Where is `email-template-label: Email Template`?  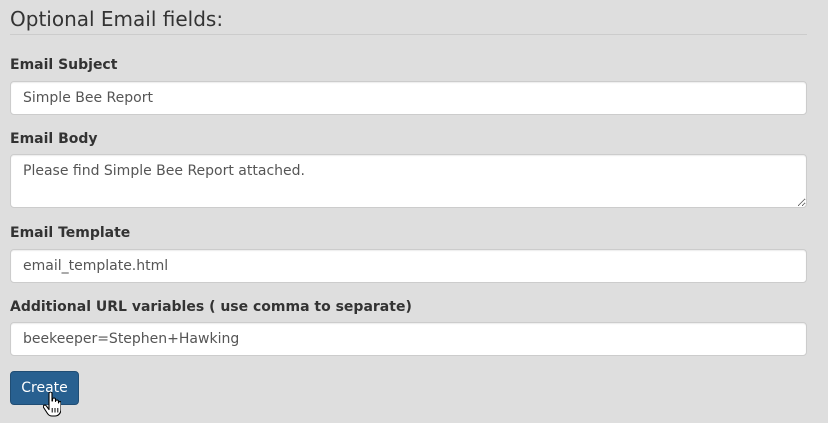
email-template-label: Email Template is located at coordinates (70, 233).